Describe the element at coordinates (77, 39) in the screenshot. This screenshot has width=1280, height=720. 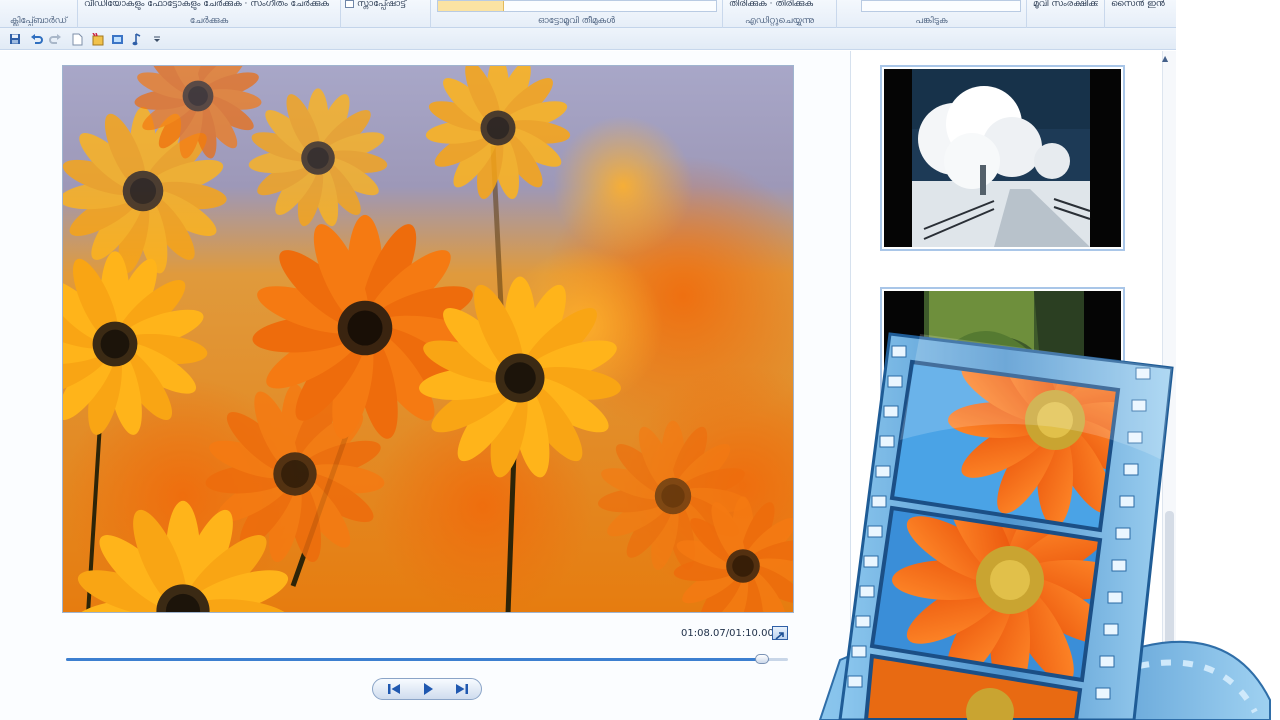
I see `new-project-icon` at that location.